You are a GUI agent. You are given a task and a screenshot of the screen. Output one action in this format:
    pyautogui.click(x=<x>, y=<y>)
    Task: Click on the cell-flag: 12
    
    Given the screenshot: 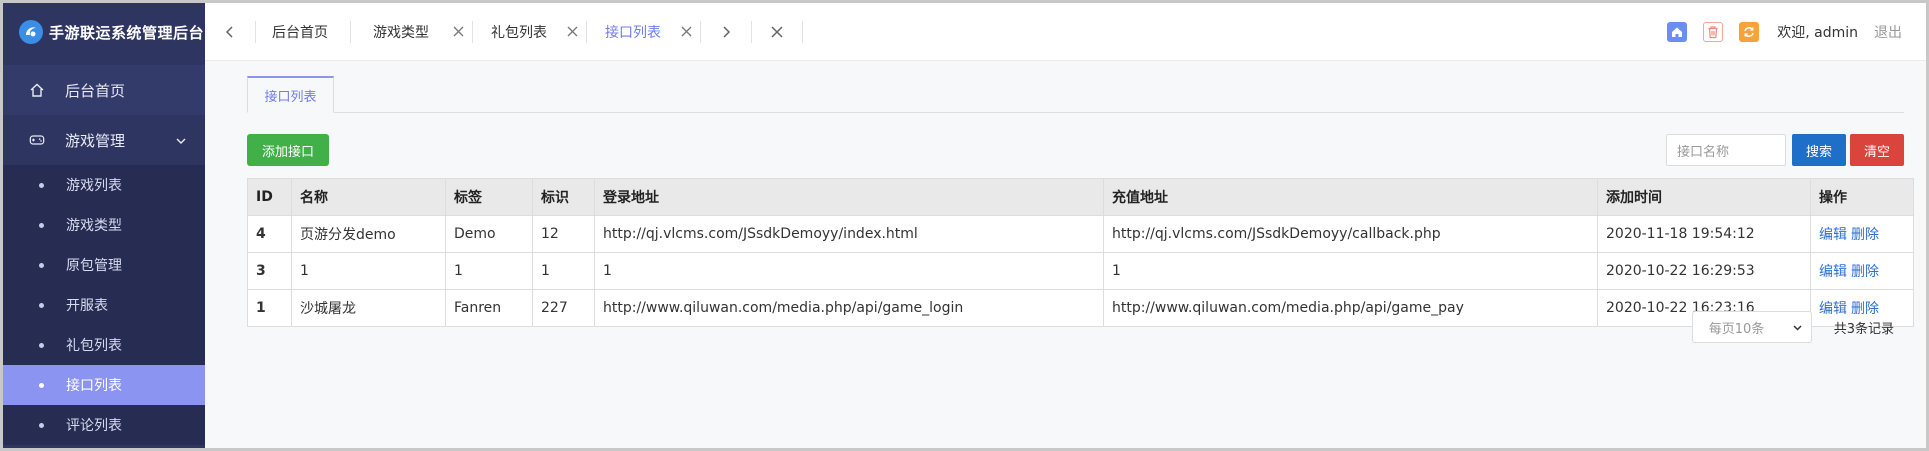 What is the action you would take?
    pyautogui.click(x=563, y=234)
    